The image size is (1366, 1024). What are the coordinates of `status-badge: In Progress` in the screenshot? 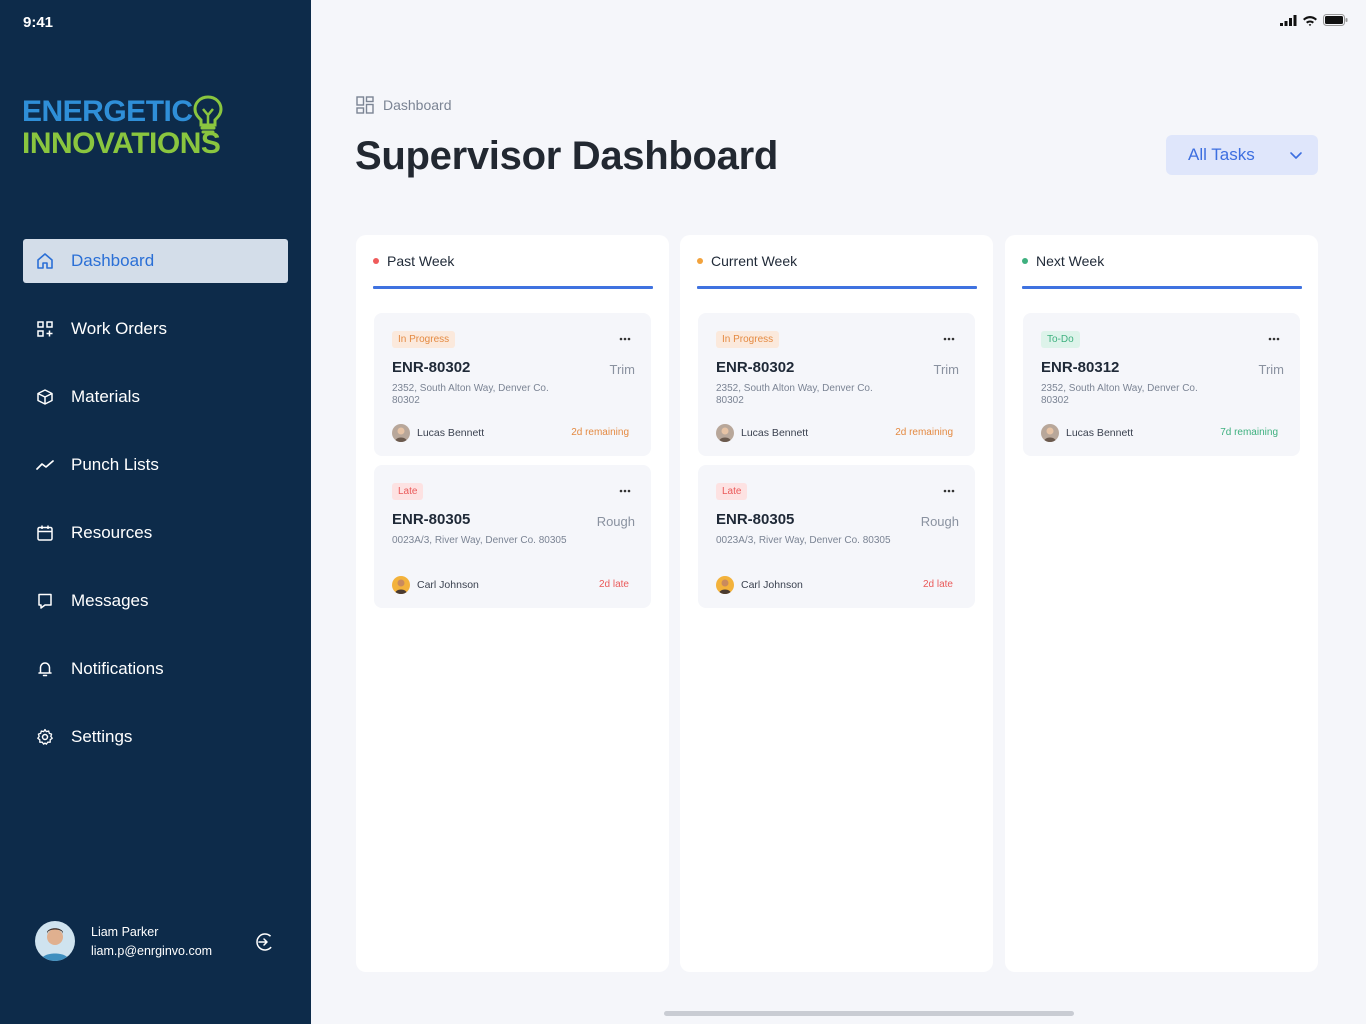 It's located at (748, 339).